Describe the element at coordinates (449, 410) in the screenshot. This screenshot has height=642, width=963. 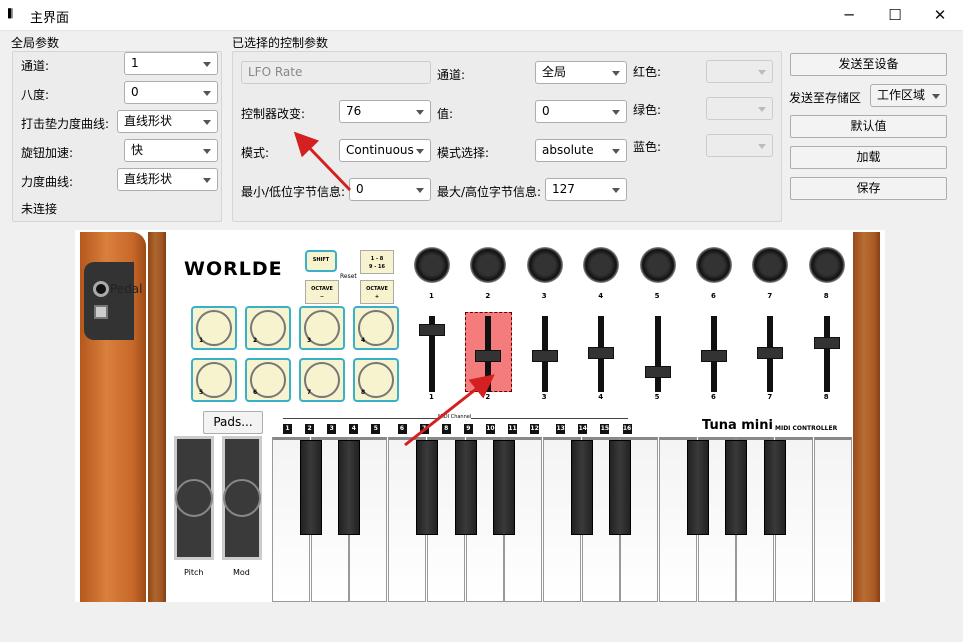
I see `arrow-to-fader` at that location.